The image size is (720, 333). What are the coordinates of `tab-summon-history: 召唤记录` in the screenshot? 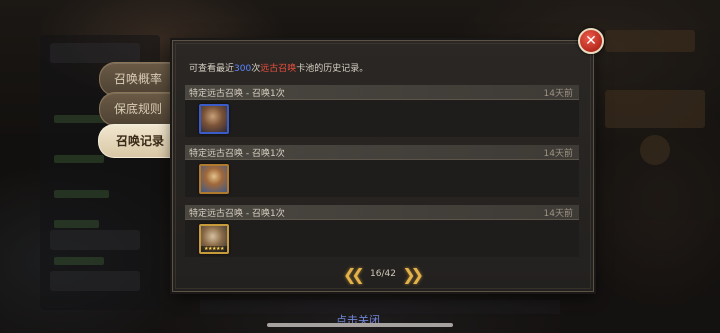 It's located at (139, 141).